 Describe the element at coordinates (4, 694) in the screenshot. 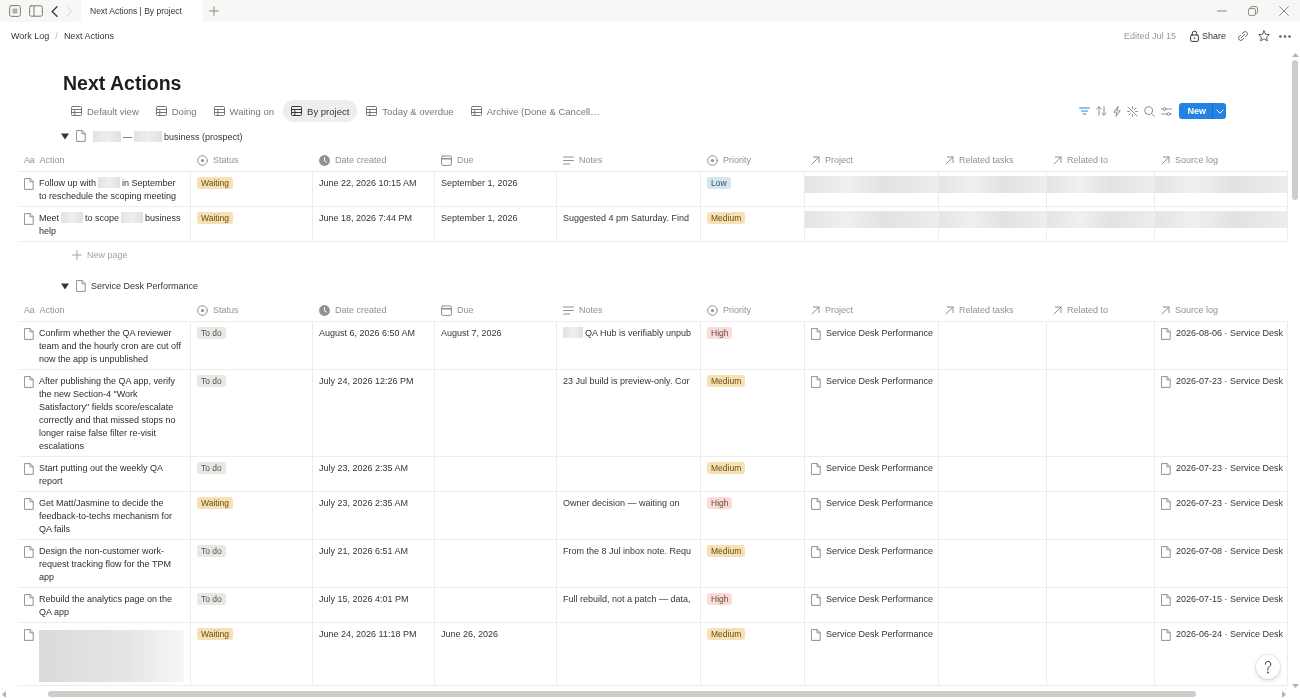

I see `scroll-left-icon` at that location.